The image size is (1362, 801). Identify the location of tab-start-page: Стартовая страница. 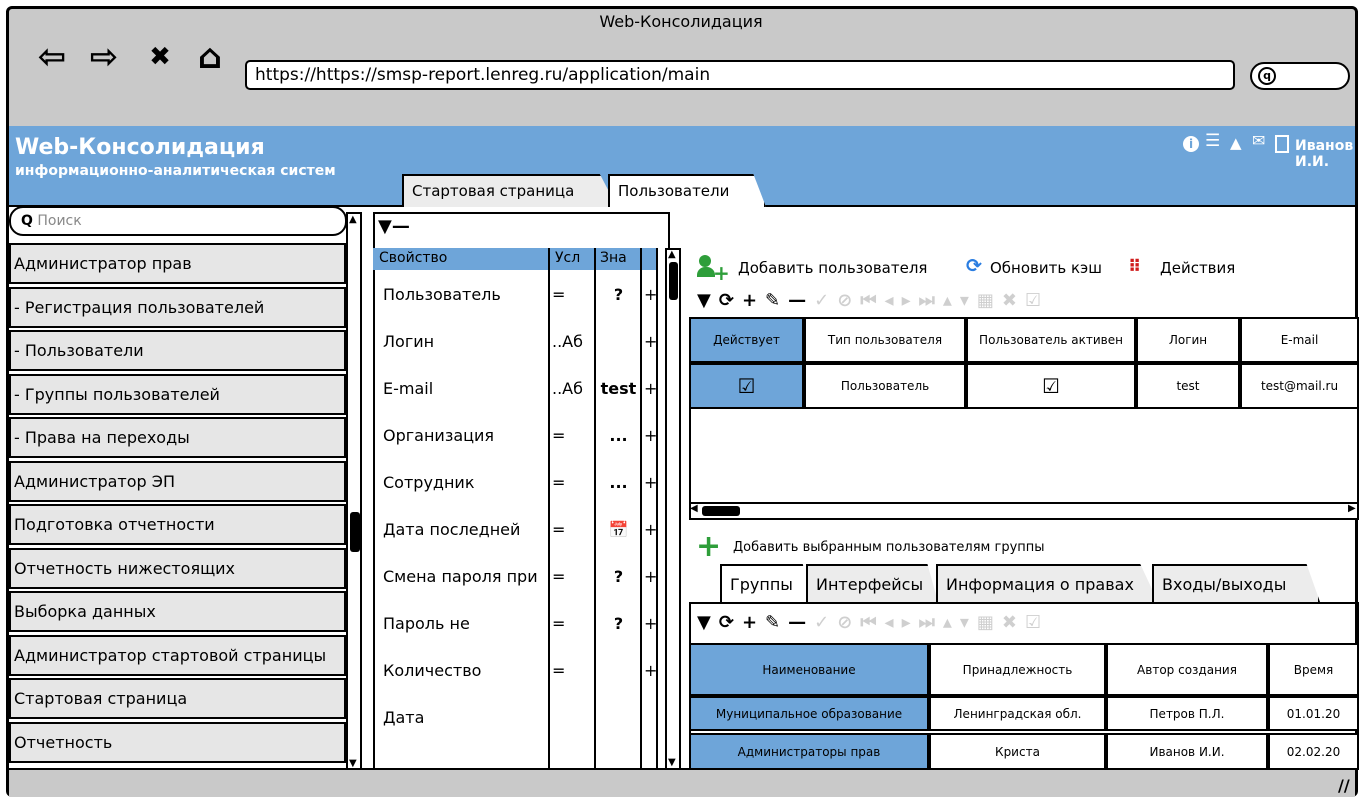
(509, 190).